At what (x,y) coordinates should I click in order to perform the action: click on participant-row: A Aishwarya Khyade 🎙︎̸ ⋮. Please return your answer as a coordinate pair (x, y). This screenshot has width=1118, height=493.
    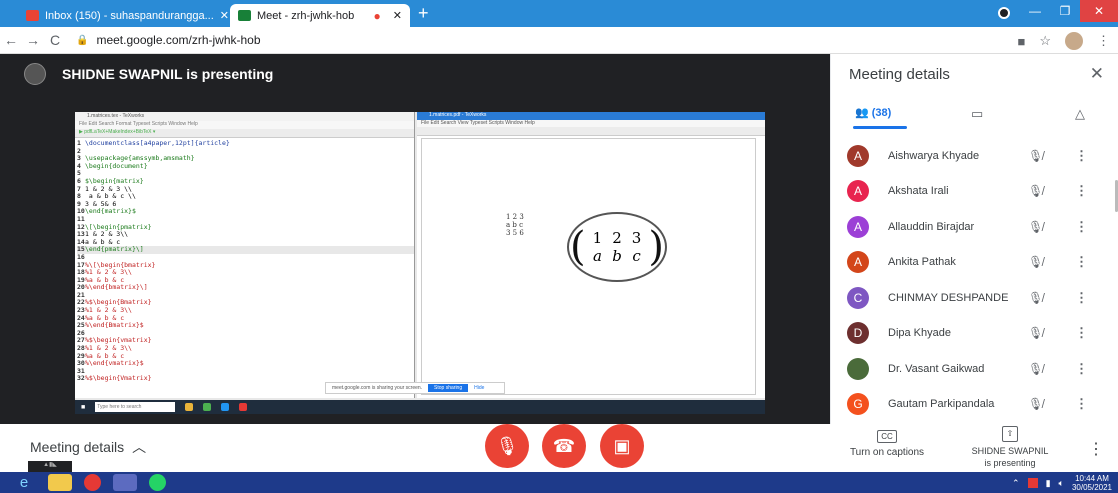
    Looking at the image, I should click on (974, 156).